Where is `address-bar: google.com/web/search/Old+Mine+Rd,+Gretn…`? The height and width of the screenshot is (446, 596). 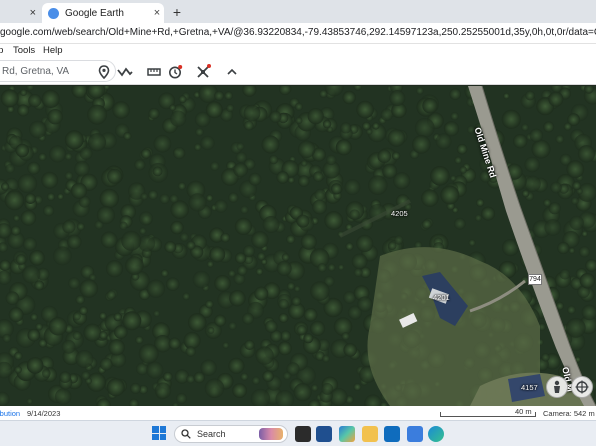
address-bar: google.com/web/search/Old+Mine+Rd,+Gretn… is located at coordinates (298, 33).